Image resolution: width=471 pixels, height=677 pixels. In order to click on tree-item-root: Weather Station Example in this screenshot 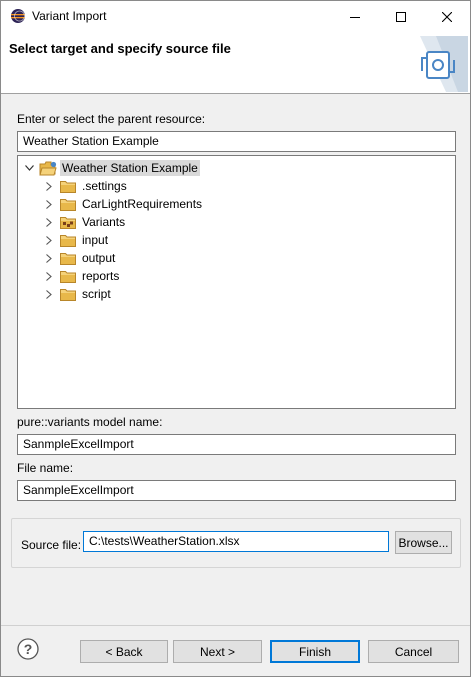, I will do `click(111, 168)`.